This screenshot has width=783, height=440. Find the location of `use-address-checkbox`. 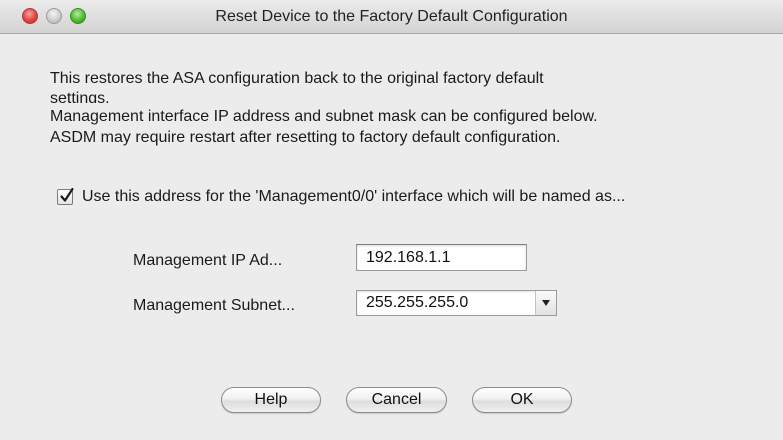

use-address-checkbox is located at coordinates (65, 196).